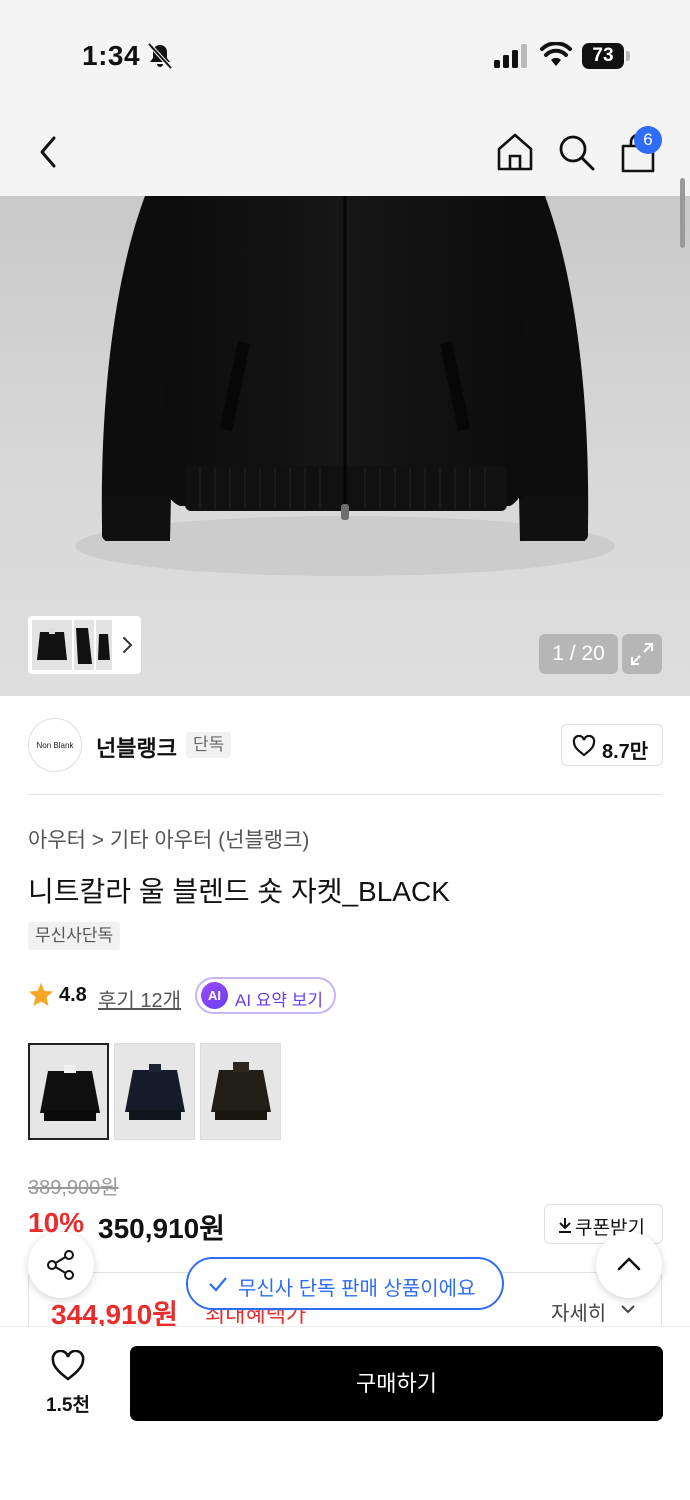 Image resolution: width=690 pixels, height=1500 pixels. What do you see at coordinates (68, 1405) in the screenshot?
I see `wishlist-count: 1.5천` at bounding box center [68, 1405].